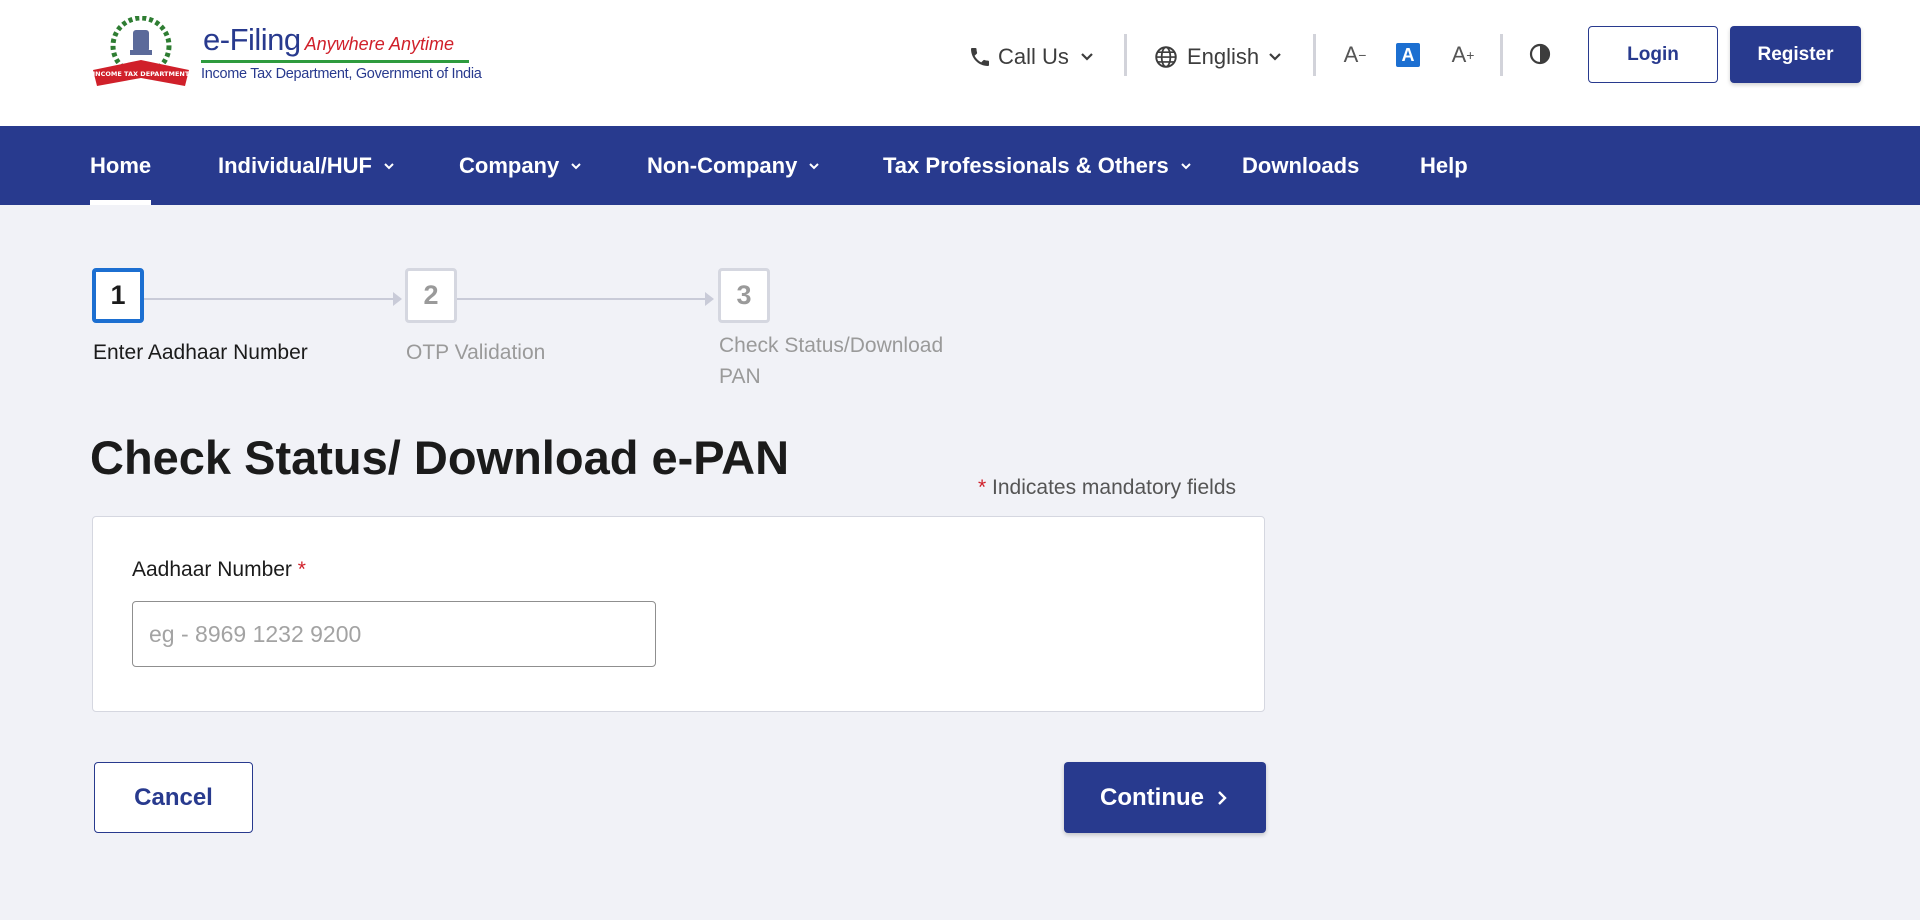 This screenshot has width=1920, height=920. I want to click on aadhaar-label: Aadhaar Number *, so click(219, 570).